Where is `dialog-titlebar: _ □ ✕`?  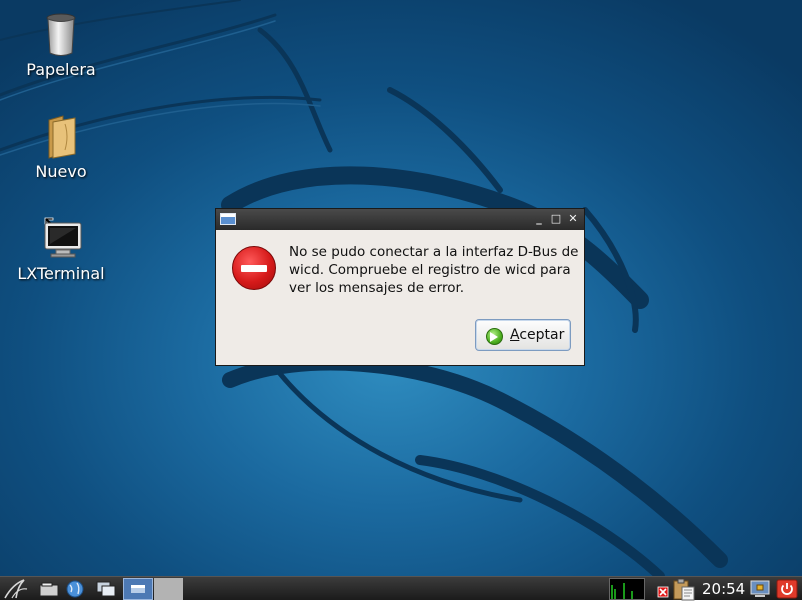
dialog-titlebar: _ □ ✕ is located at coordinates (400, 219).